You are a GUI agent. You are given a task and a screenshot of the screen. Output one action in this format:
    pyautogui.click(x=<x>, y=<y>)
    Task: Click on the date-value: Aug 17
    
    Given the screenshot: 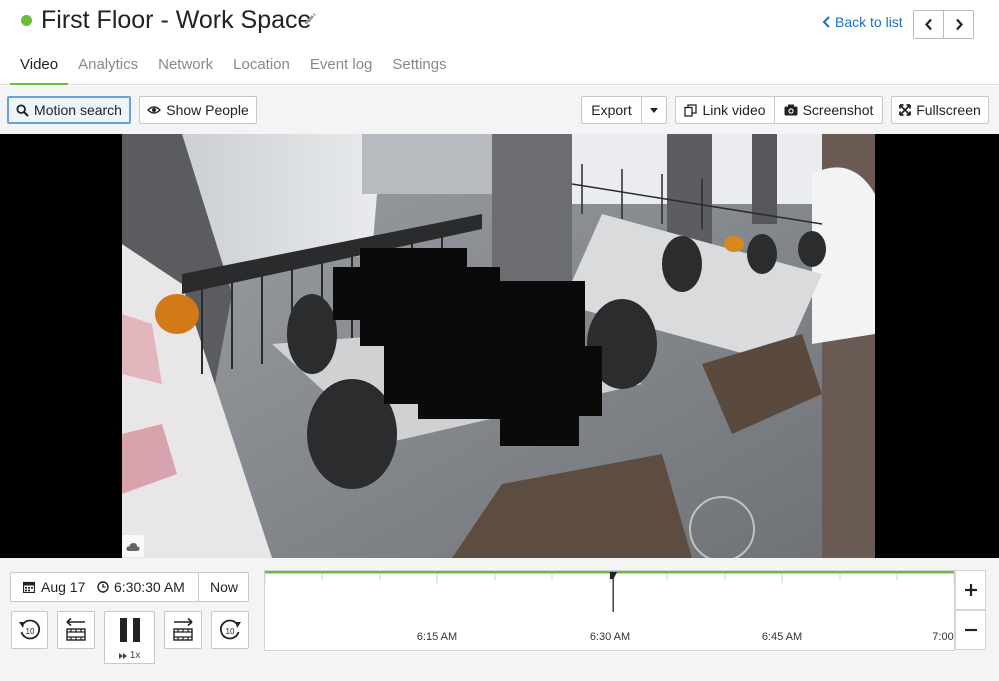 What is the action you would take?
    pyautogui.click(x=63, y=587)
    